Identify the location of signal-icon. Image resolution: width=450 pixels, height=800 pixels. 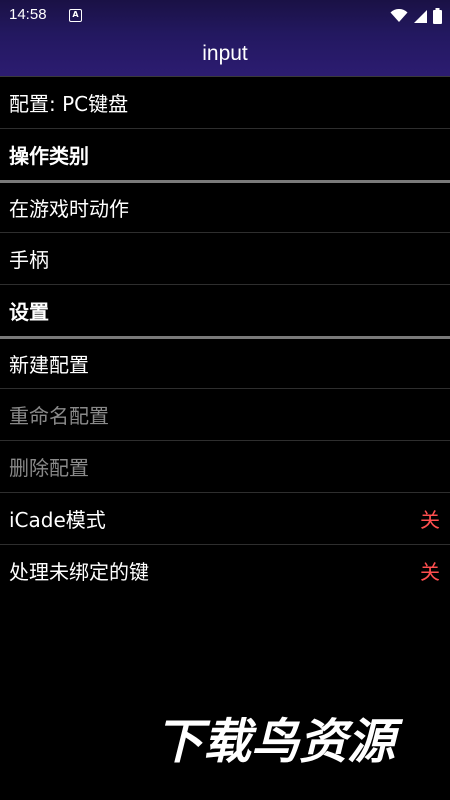
(420, 16).